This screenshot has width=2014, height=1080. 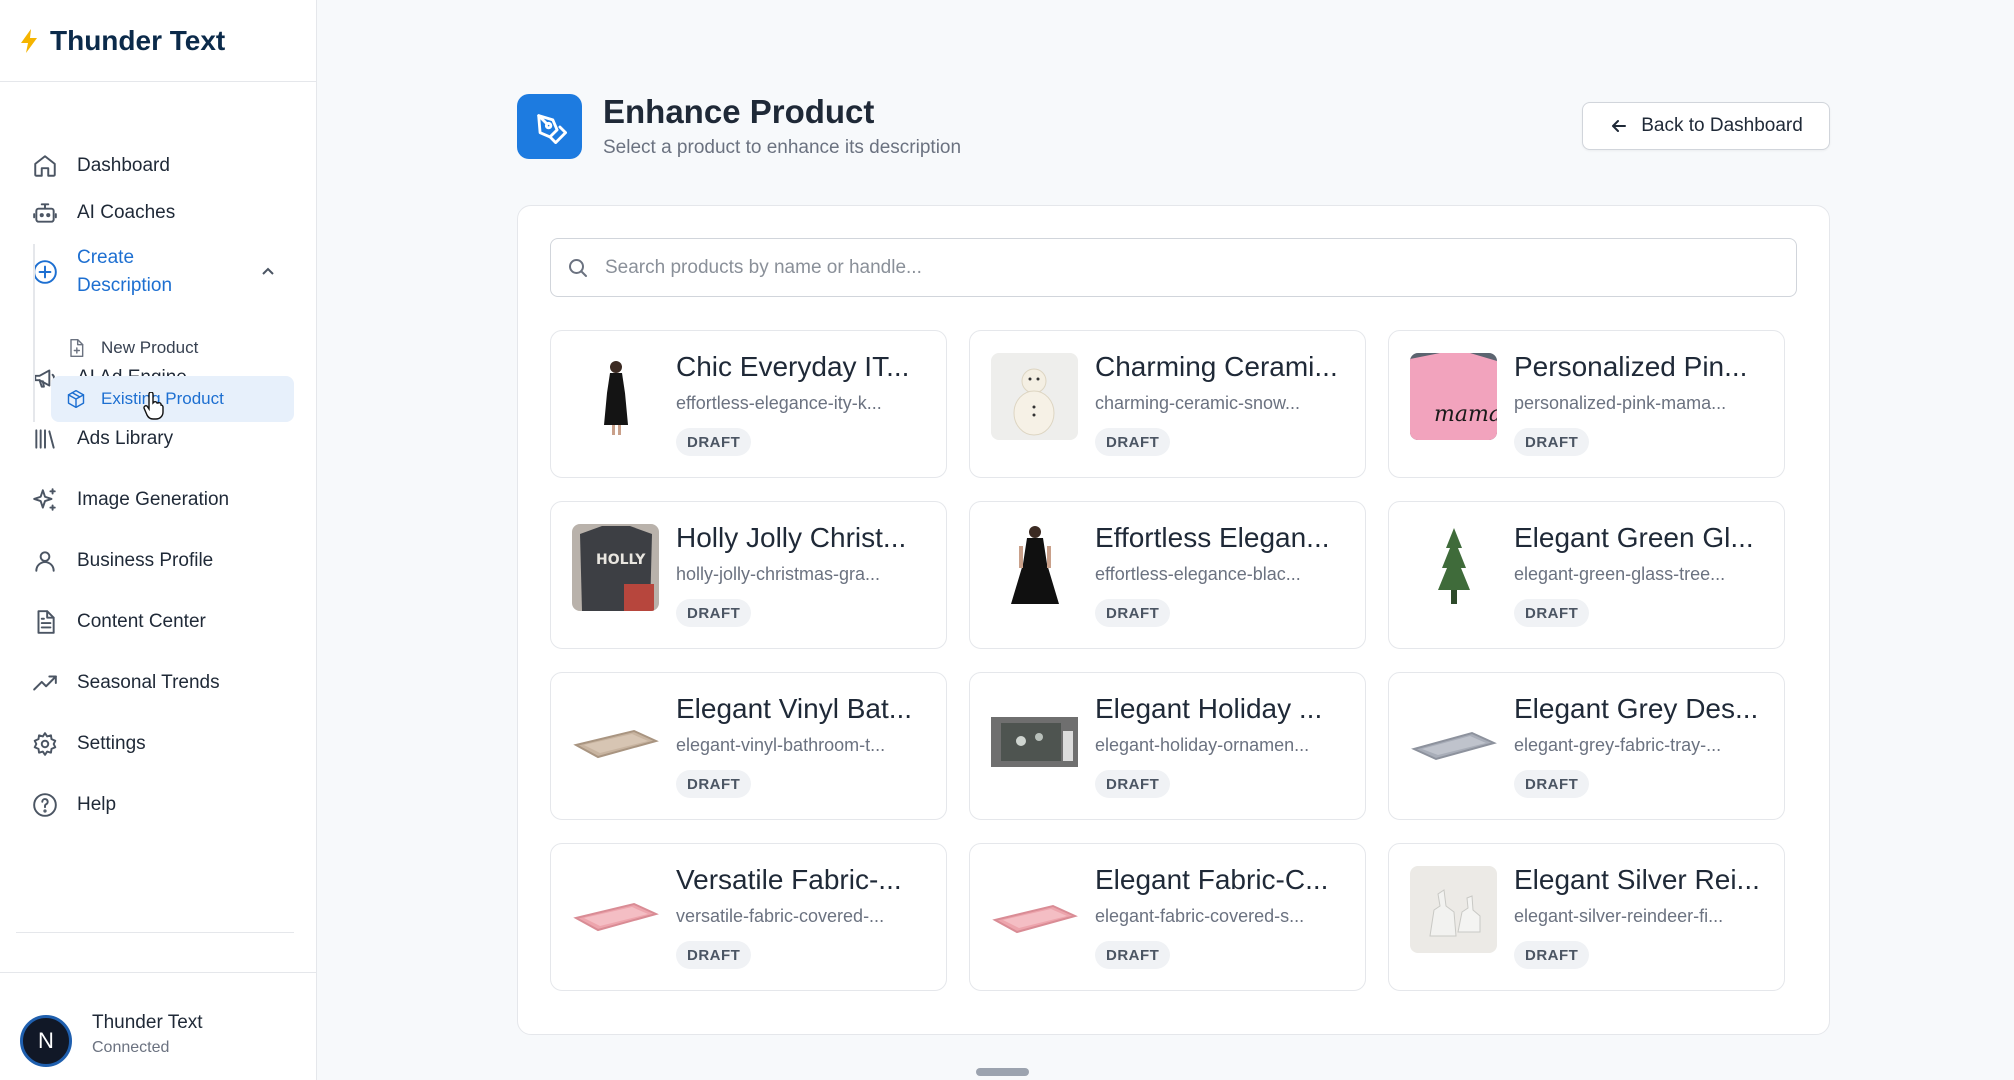 I want to click on file-text-icon, so click(x=45, y=622).